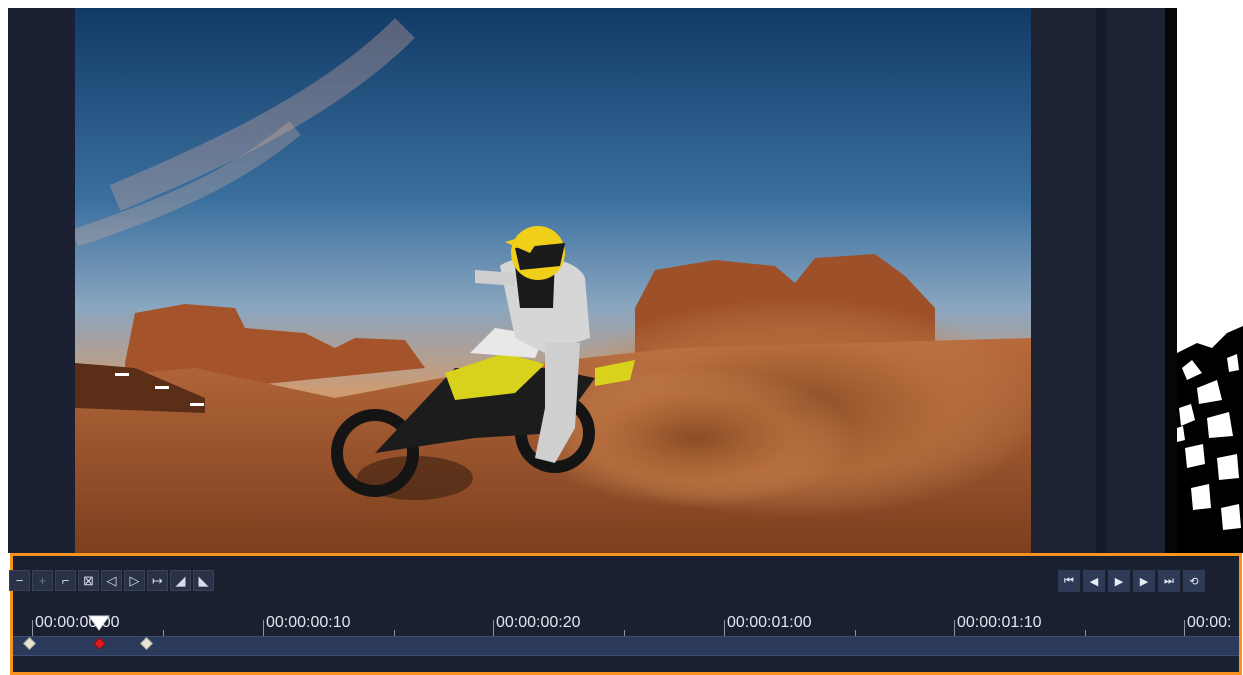  I want to click on next-keyframe-icon: ▷, so click(134, 580).